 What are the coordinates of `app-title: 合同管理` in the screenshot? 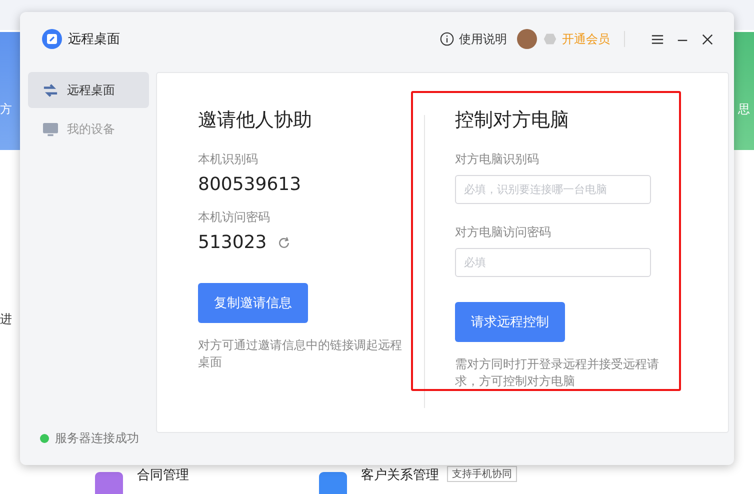 It's located at (163, 475).